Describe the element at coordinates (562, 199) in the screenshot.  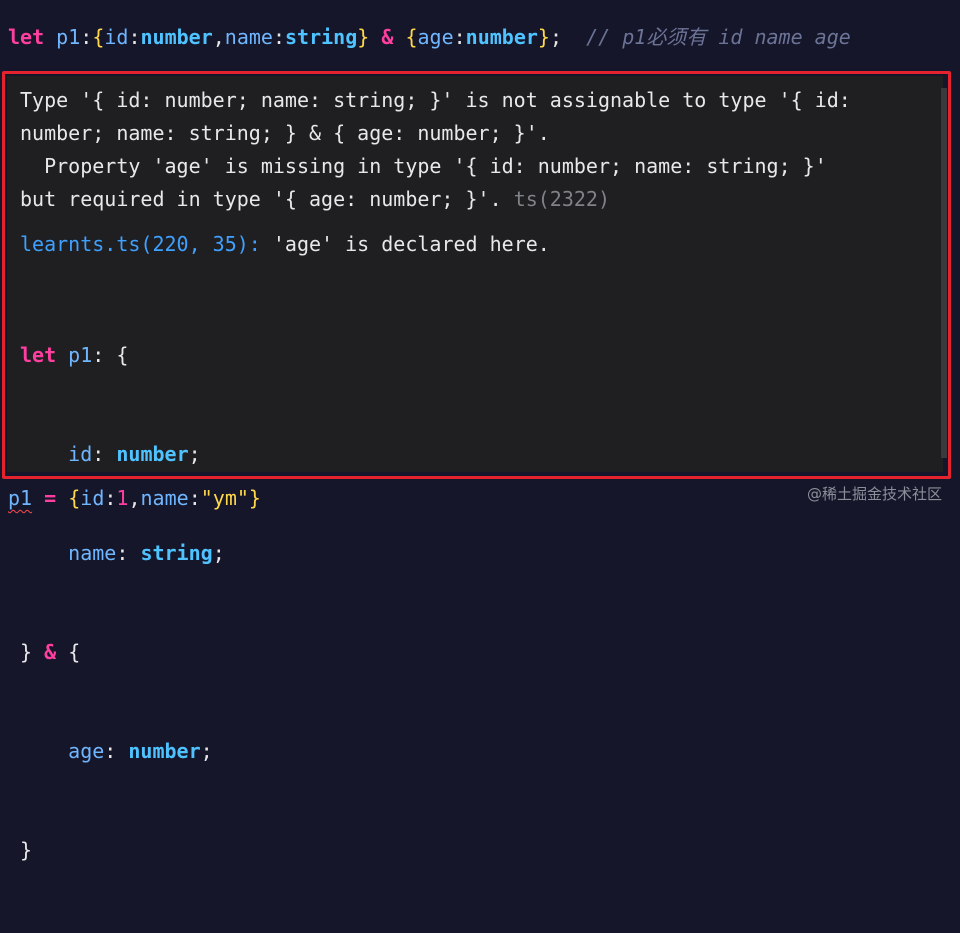
I see `error-code: ts(2322)` at that location.